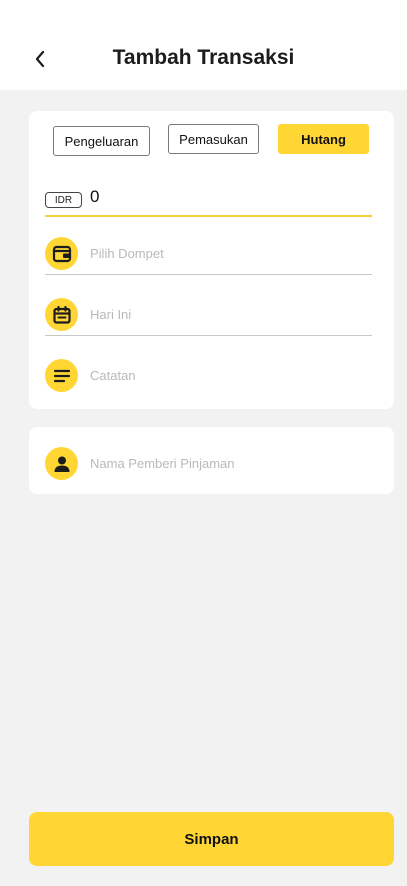  I want to click on wallet-placeholder: Pilih Dompet, so click(127, 253).